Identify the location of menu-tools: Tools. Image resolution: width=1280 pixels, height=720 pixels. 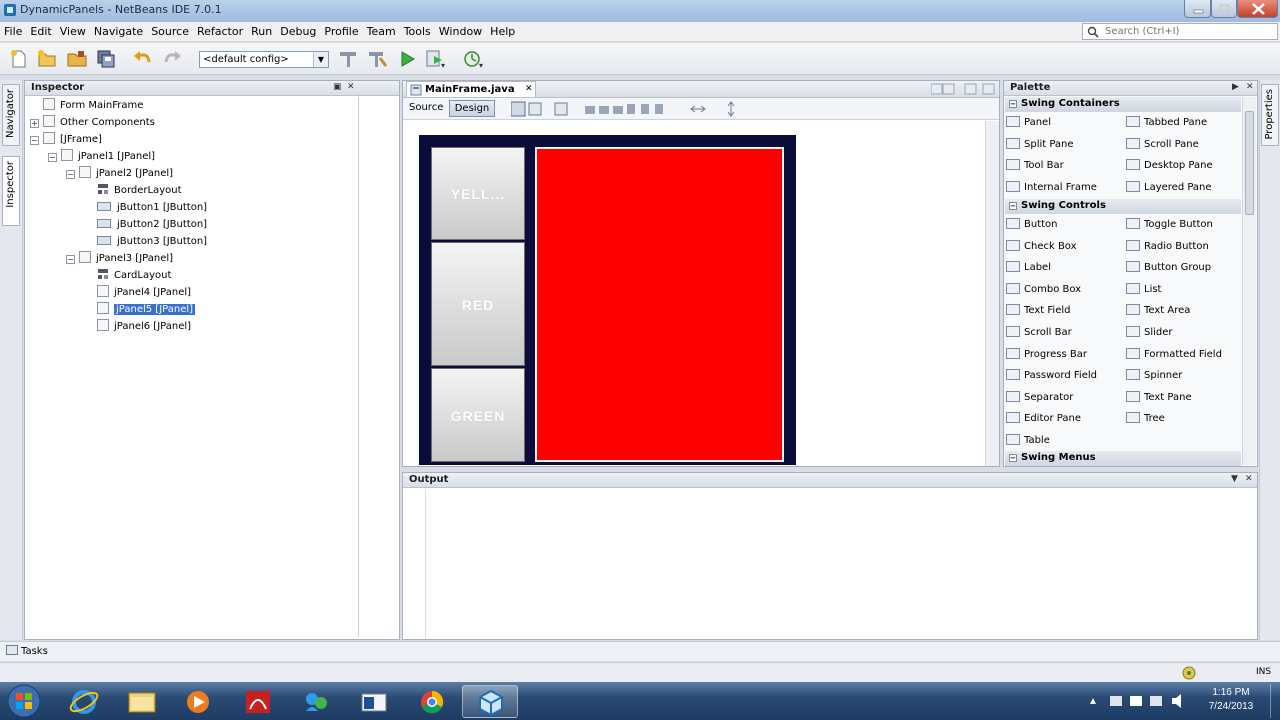
(417, 30).